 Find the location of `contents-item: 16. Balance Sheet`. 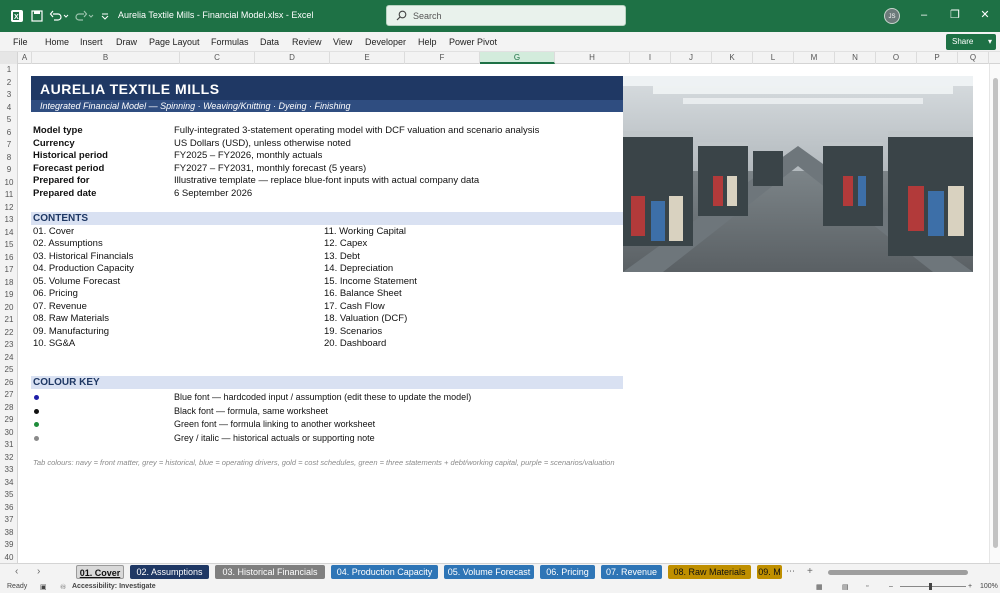

contents-item: 16. Balance Sheet is located at coordinates (363, 293).